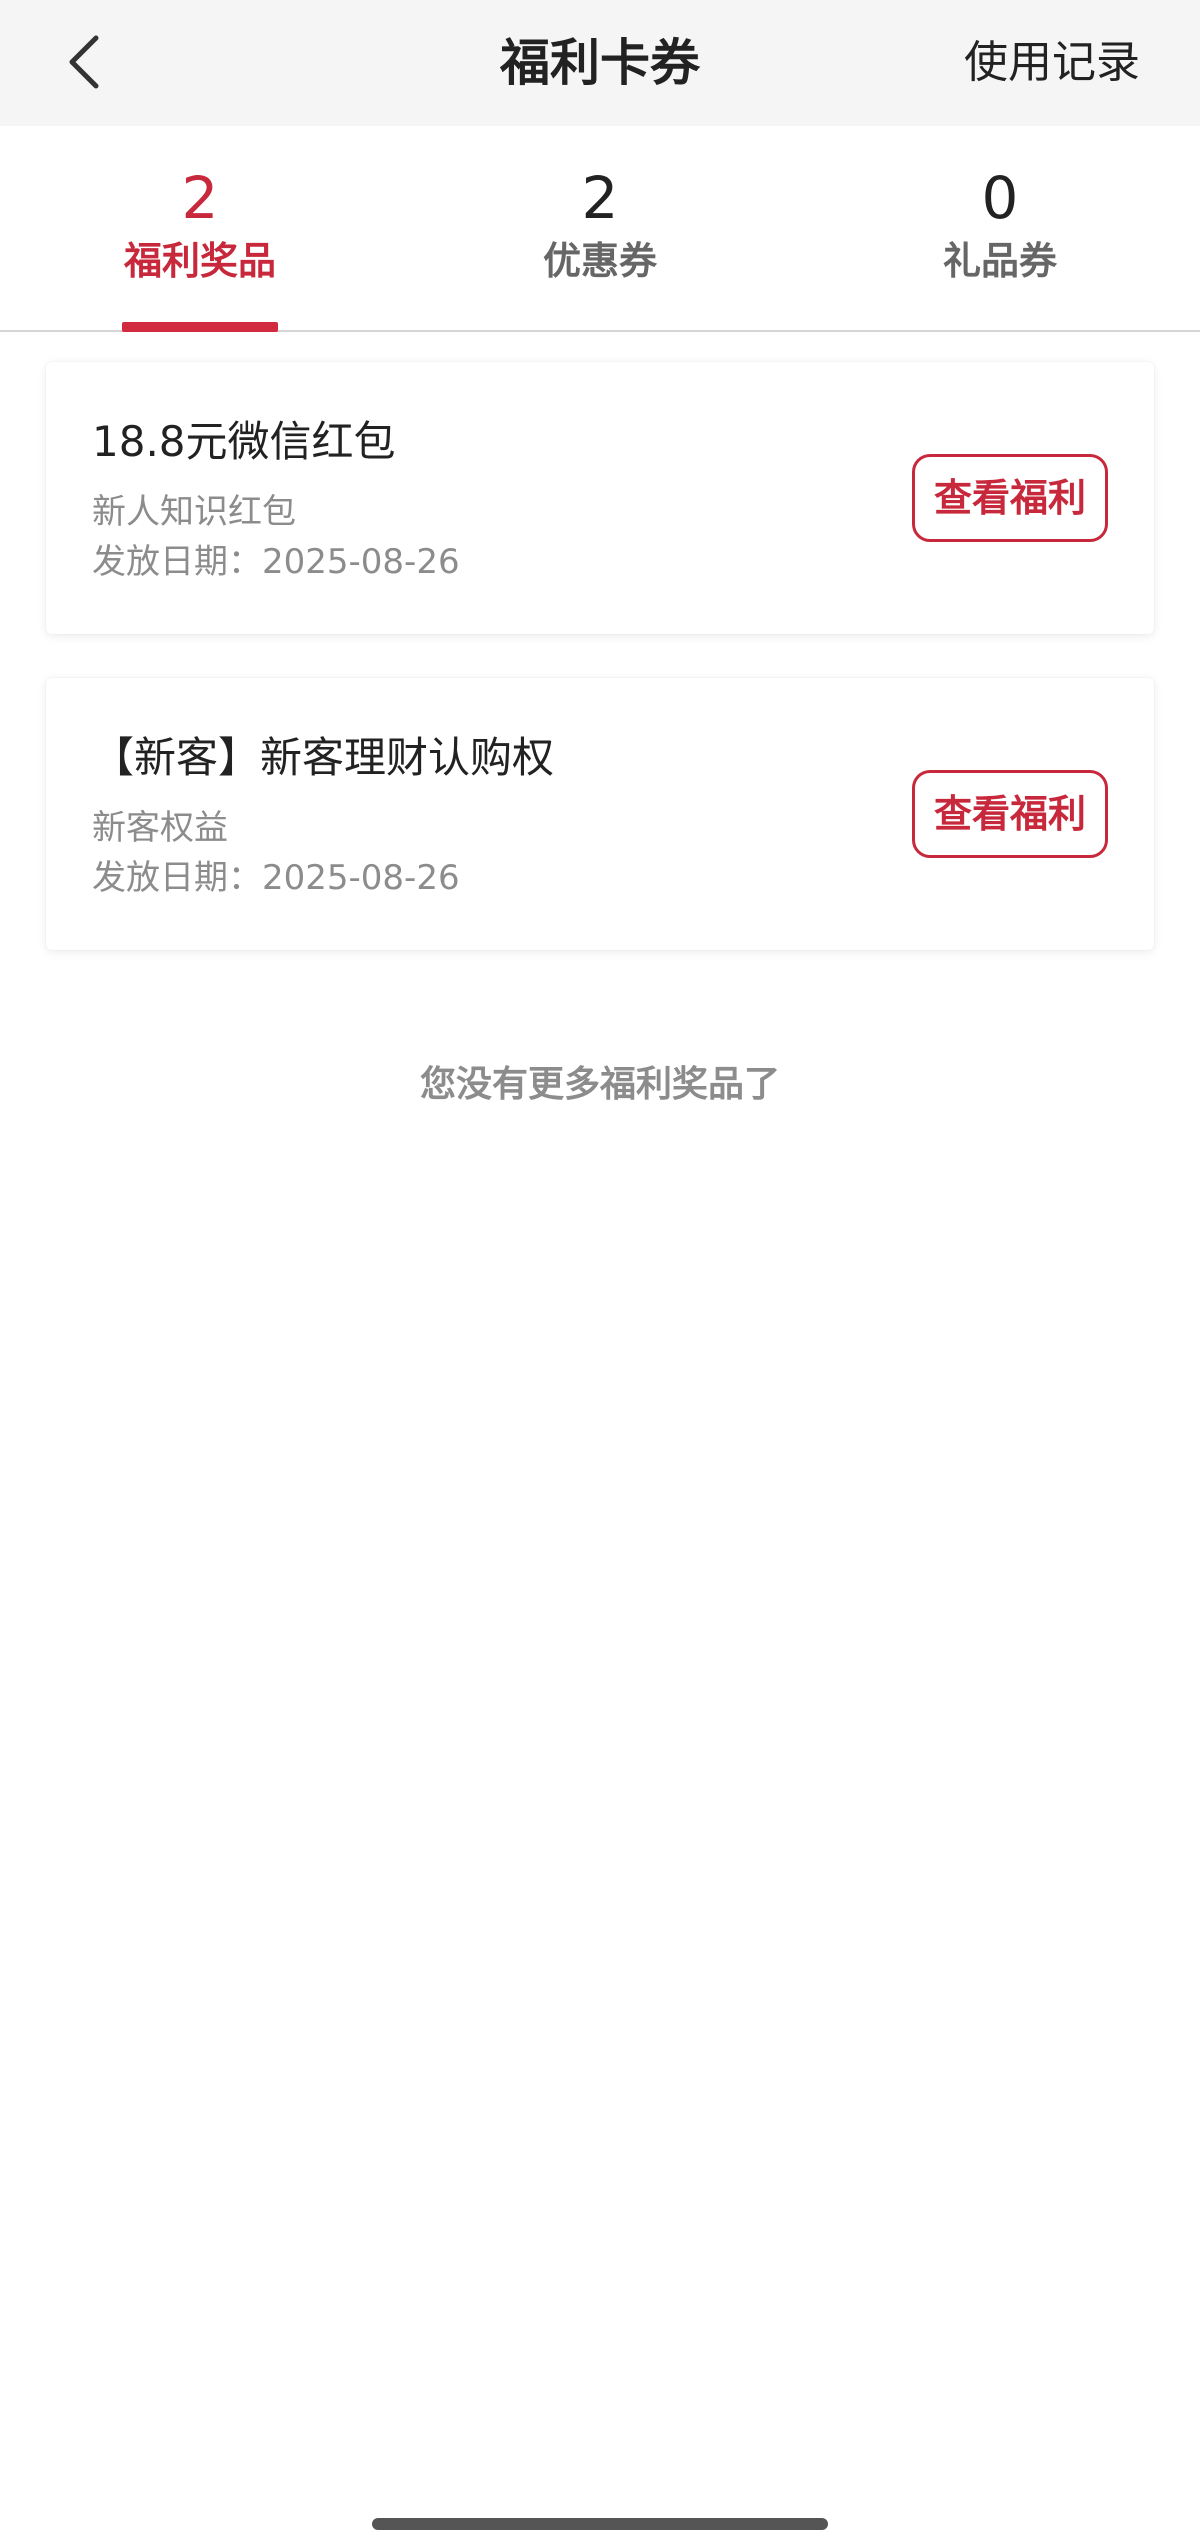 This screenshot has width=1200, height=2547. I want to click on top-nav-bar: 福利卡券 使用记录, so click(600, 63).